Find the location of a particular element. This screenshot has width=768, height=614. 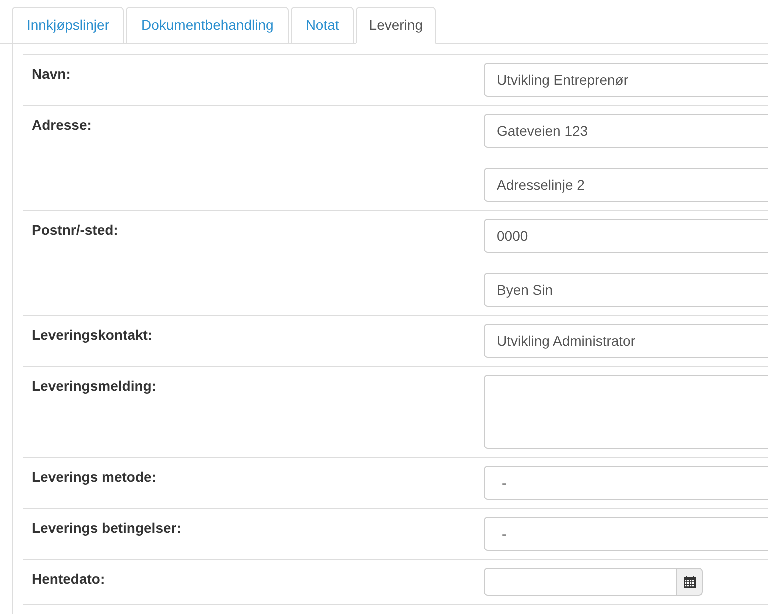

tab: Notat is located at coordinates (322, 25).